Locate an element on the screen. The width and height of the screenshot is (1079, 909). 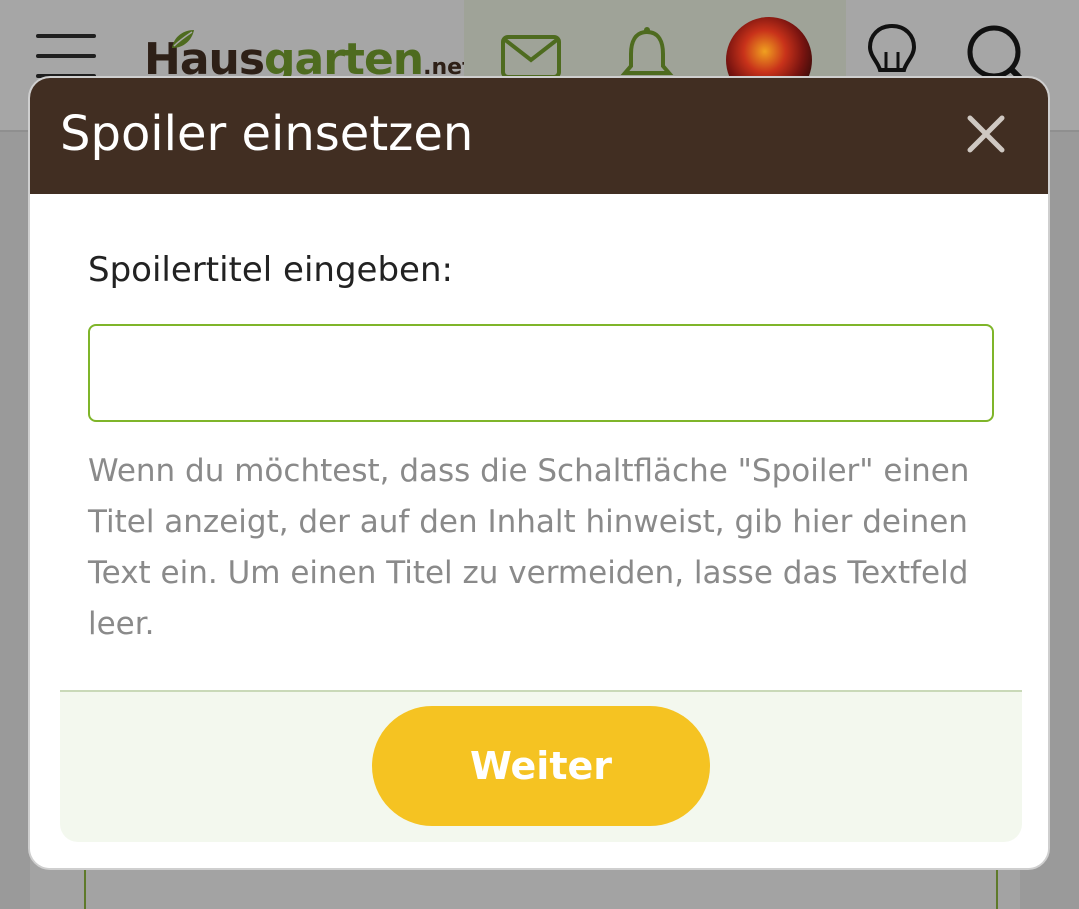
dialog-header: Spoiler einsetzen is located at coordinates (539, 136).